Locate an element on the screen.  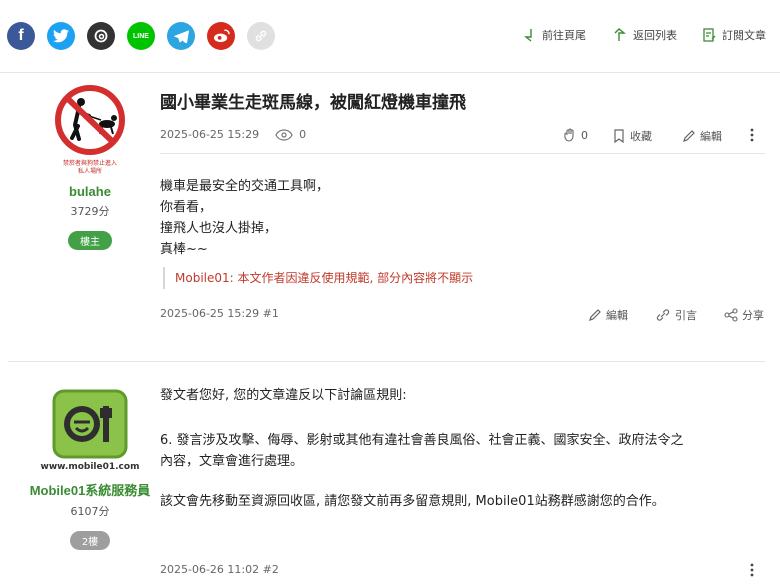
clap-icon is located at coordinates (569, 135).